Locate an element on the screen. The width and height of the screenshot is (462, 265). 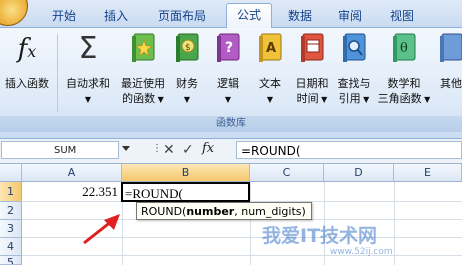
datetime-book-icon is located at coordinates (312, 47).